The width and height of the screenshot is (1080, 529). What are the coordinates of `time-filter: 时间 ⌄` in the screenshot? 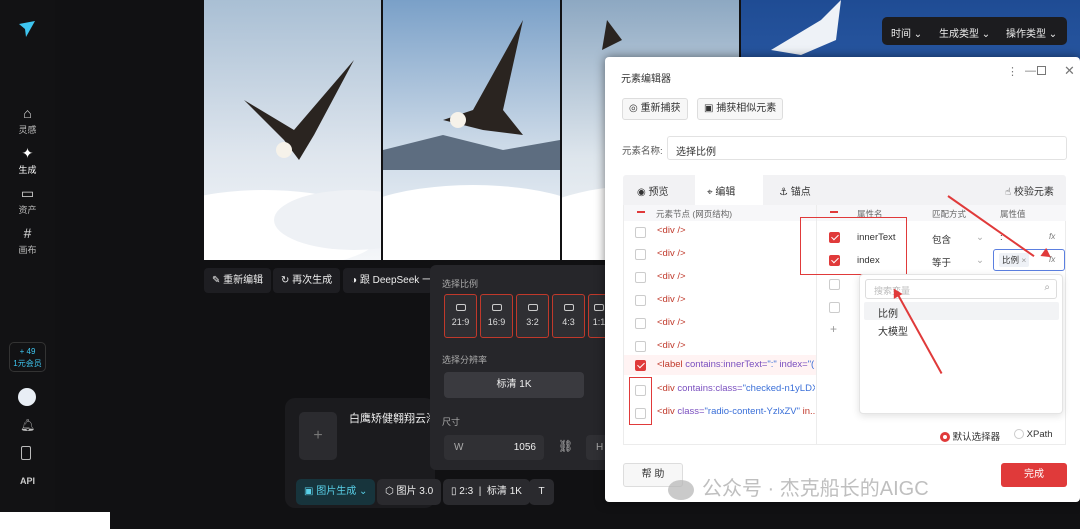 It's located at (906, 32).